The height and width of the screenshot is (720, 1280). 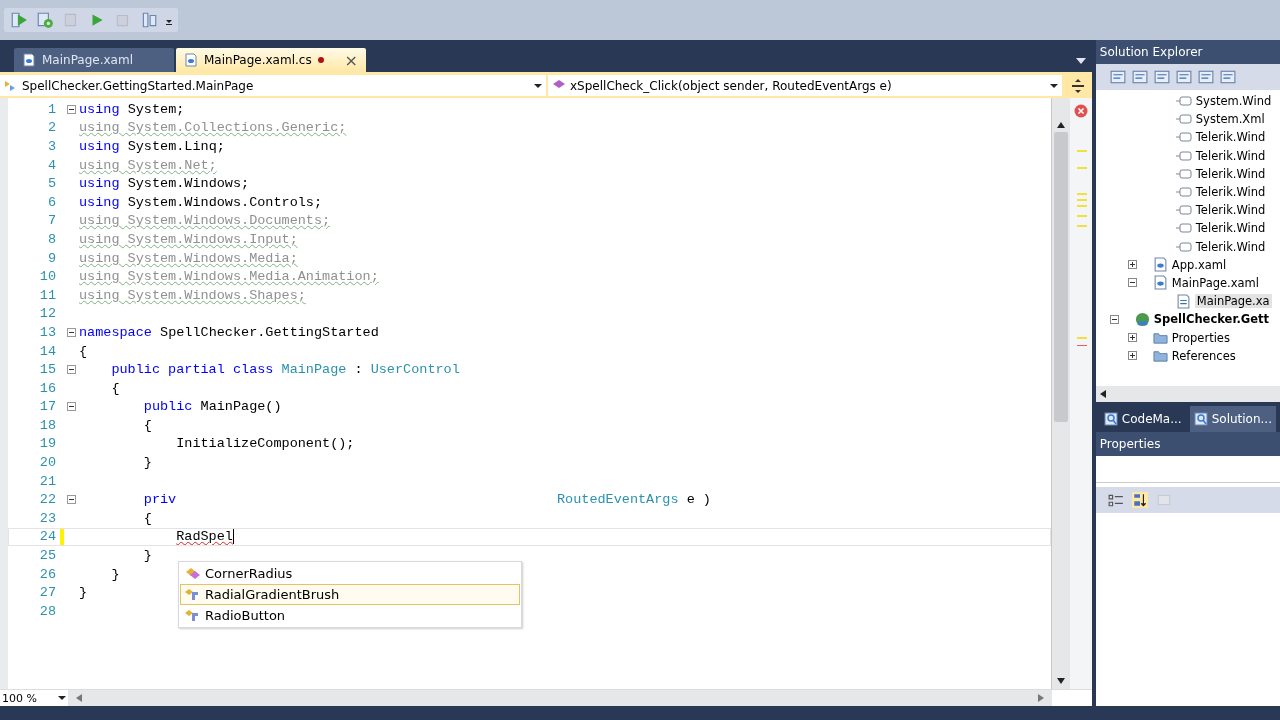 I want to click on scroll-right-icon, so click(x=1040, y=698).